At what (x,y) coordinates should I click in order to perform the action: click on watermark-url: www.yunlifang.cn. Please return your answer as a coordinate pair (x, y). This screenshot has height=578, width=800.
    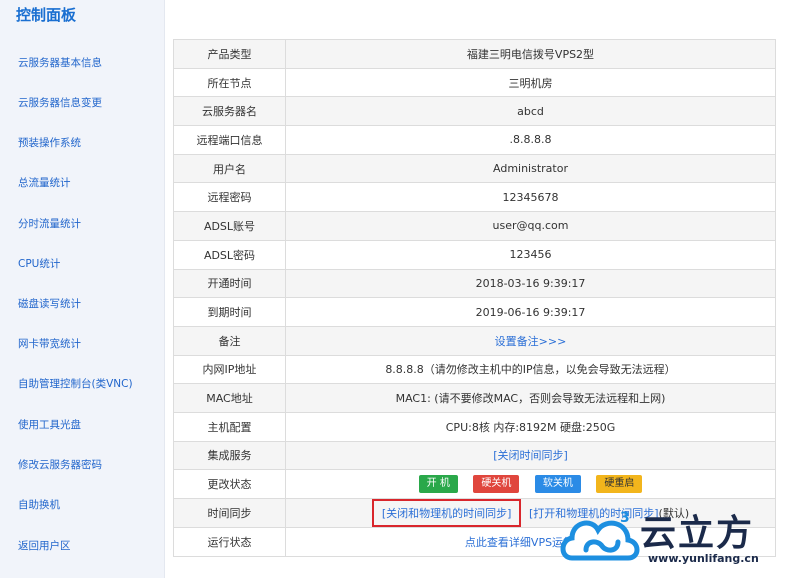
    Looking at the image, I should click on (703, 558).